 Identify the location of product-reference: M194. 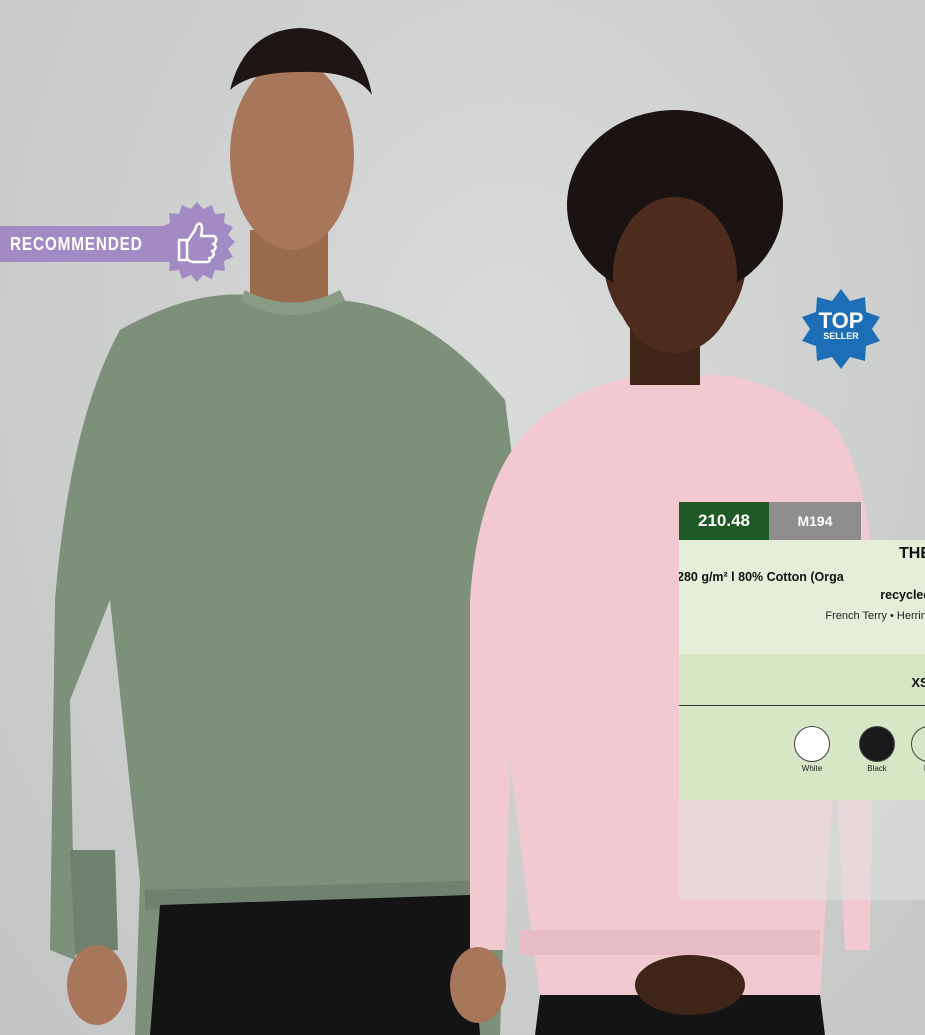
(815, 521).